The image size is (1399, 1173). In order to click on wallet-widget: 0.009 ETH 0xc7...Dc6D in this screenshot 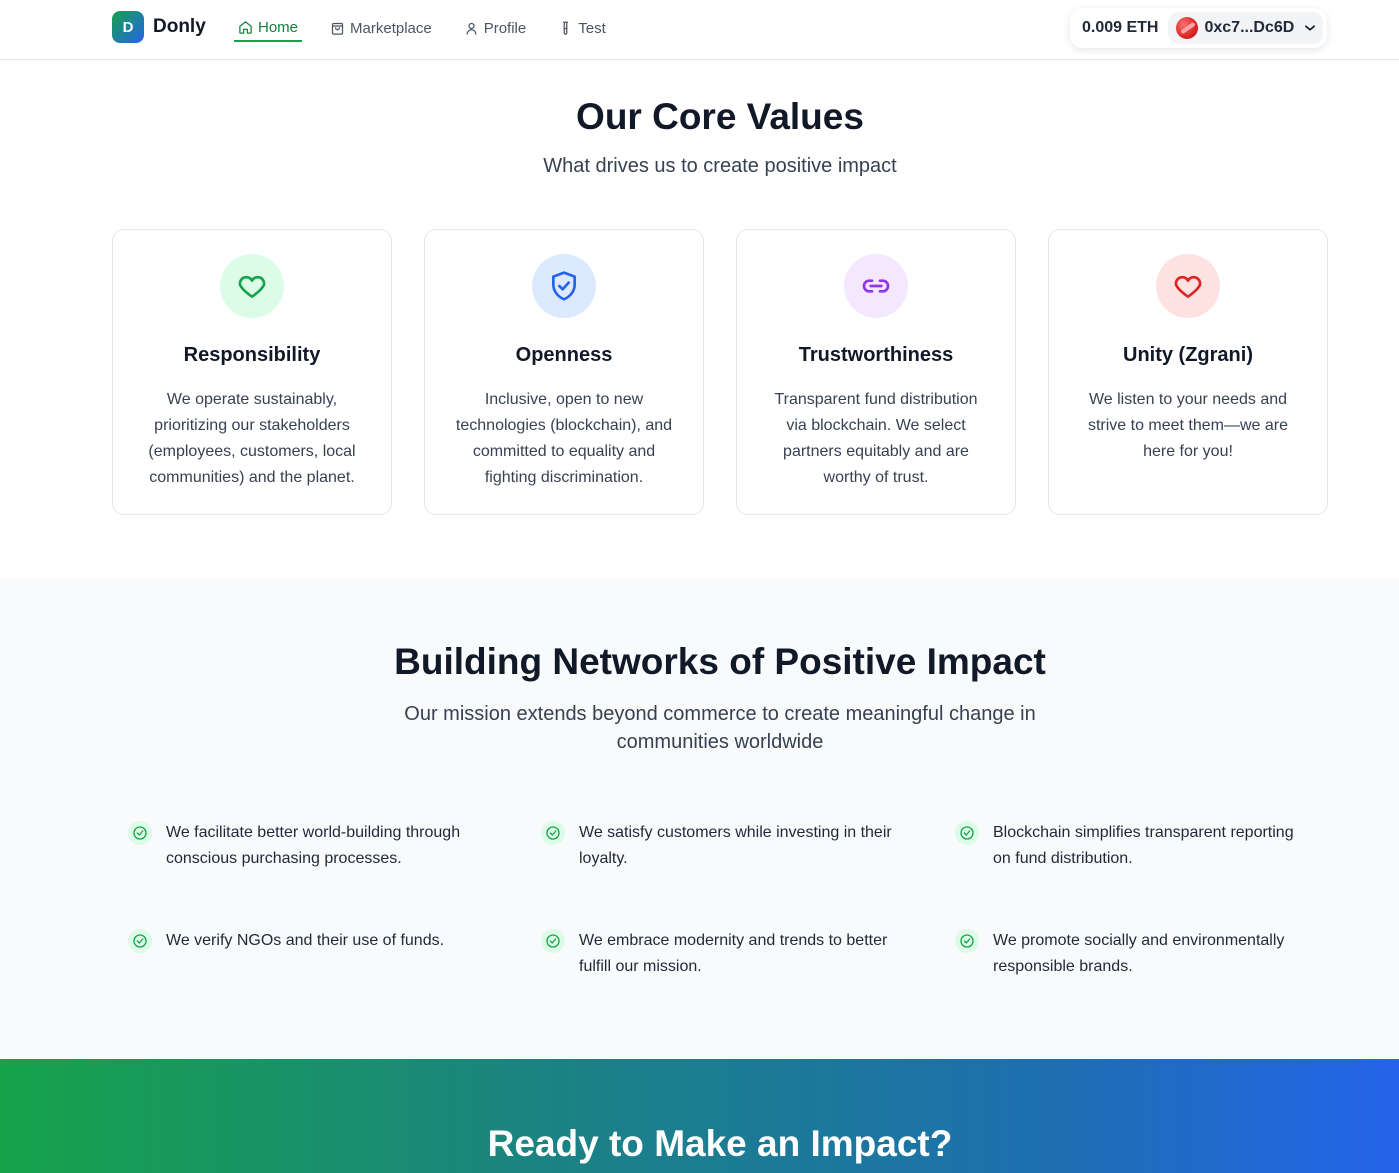, I will do `click(1198, 28)`.